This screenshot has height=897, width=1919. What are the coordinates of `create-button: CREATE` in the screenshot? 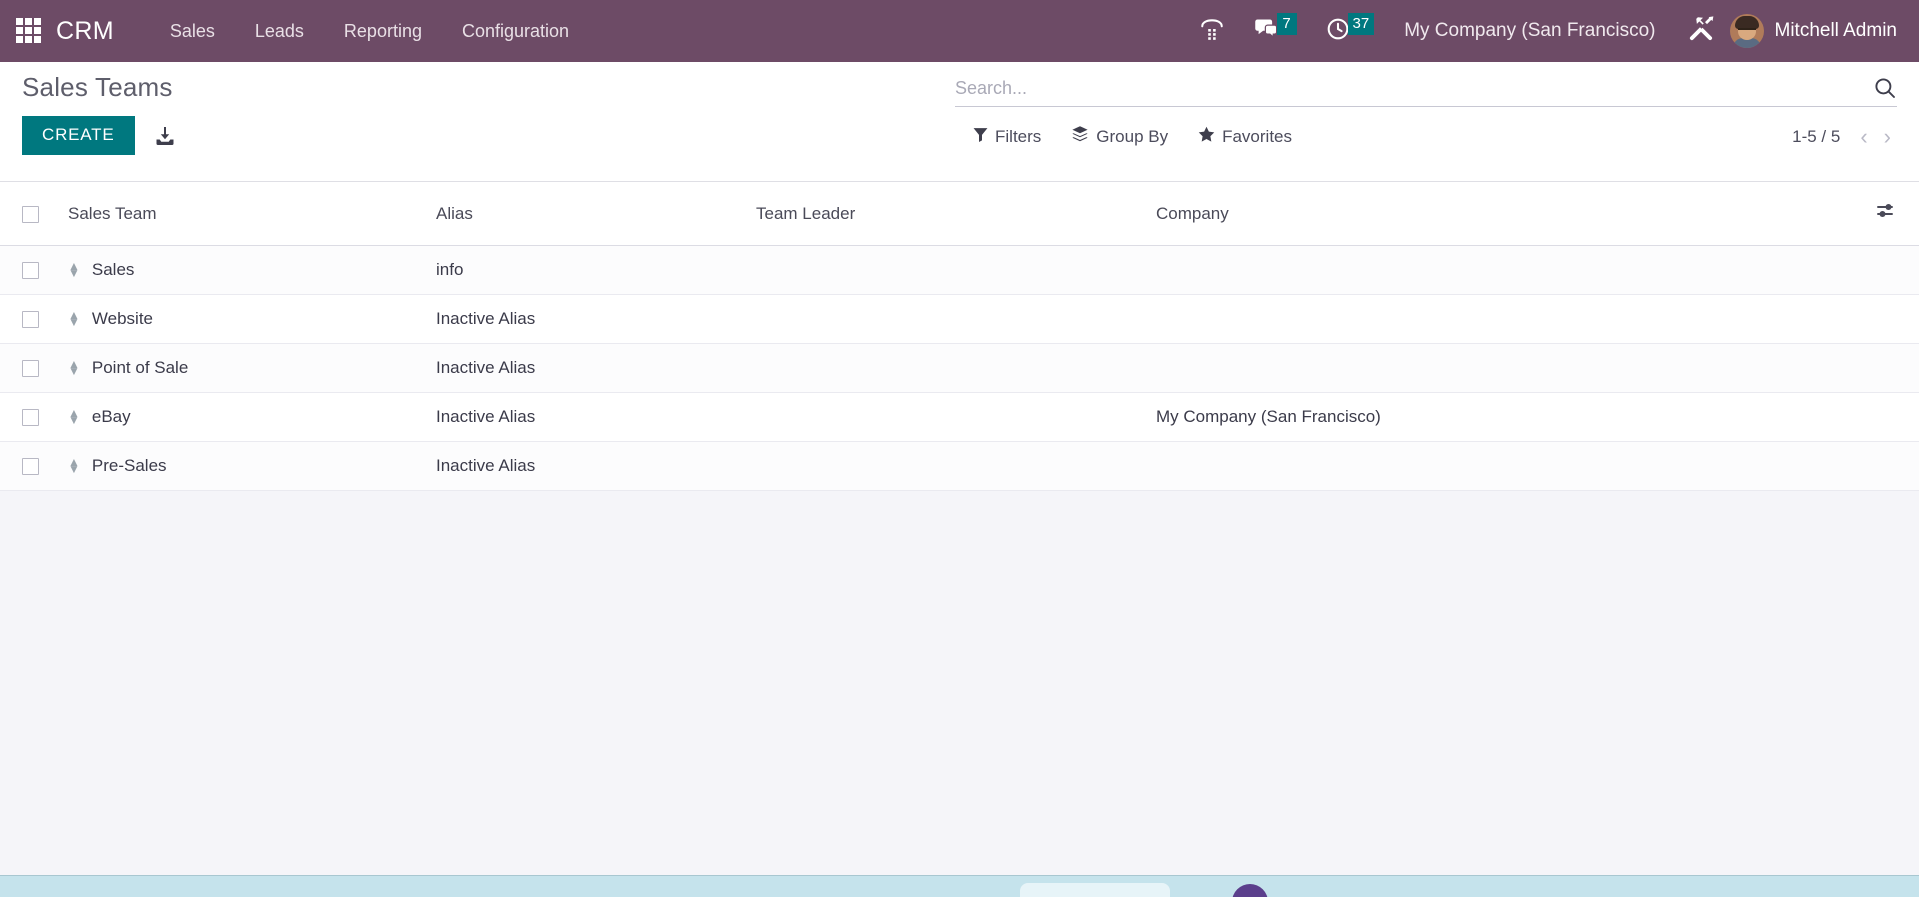 It's located at (78, 135).